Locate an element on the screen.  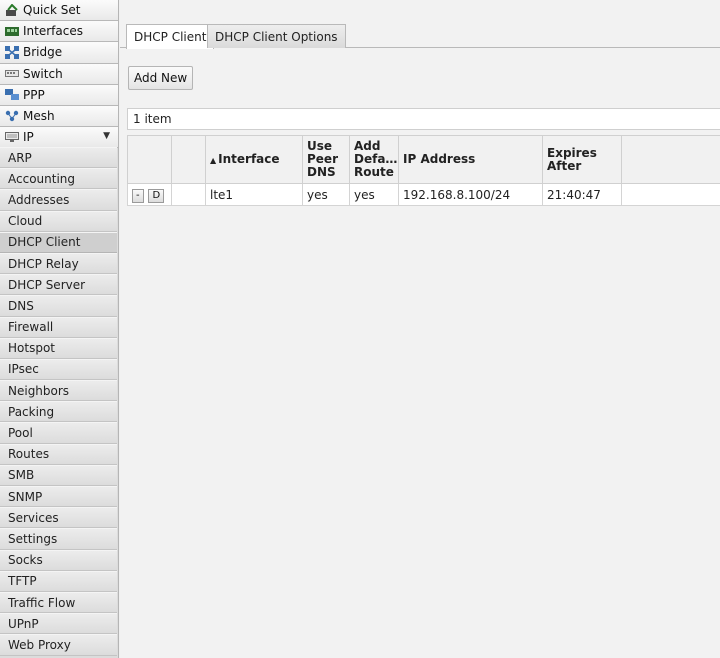
sidebar-item-label: Quick Set is located at coordinates (52, 10).